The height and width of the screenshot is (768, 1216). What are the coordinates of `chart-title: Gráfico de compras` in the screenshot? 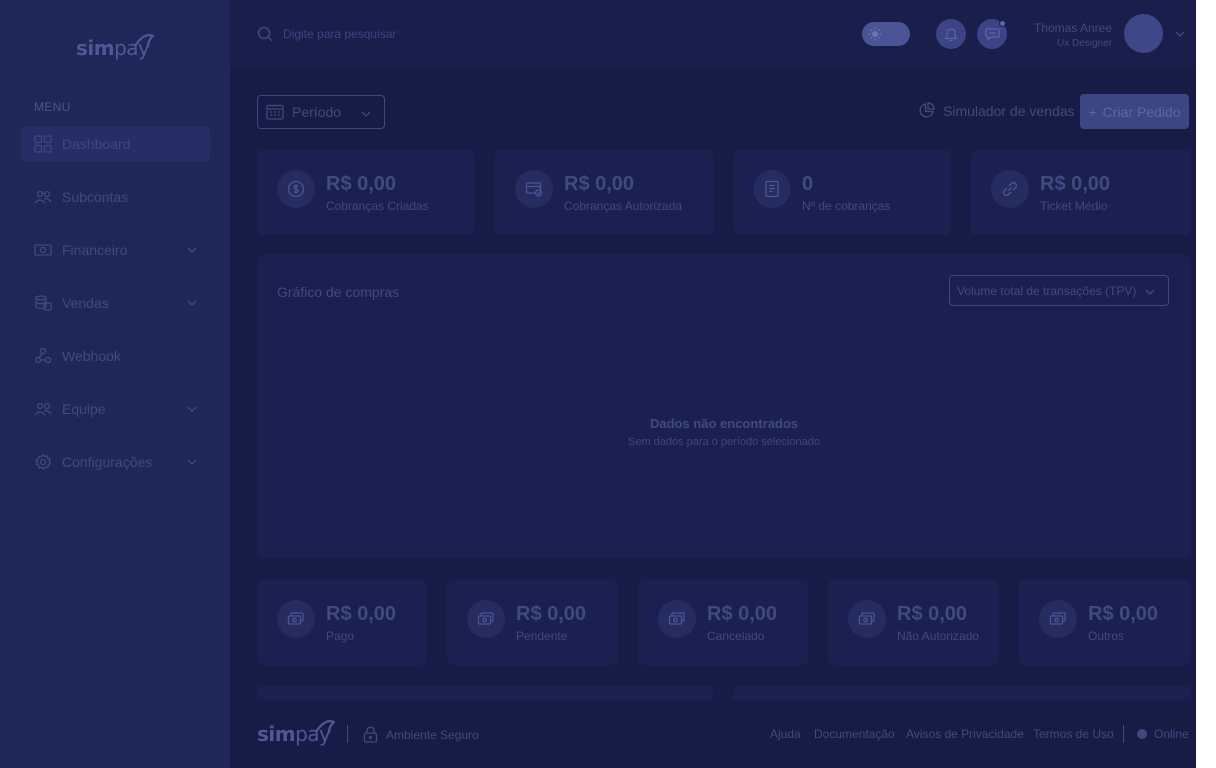 It's located at (338, 292).